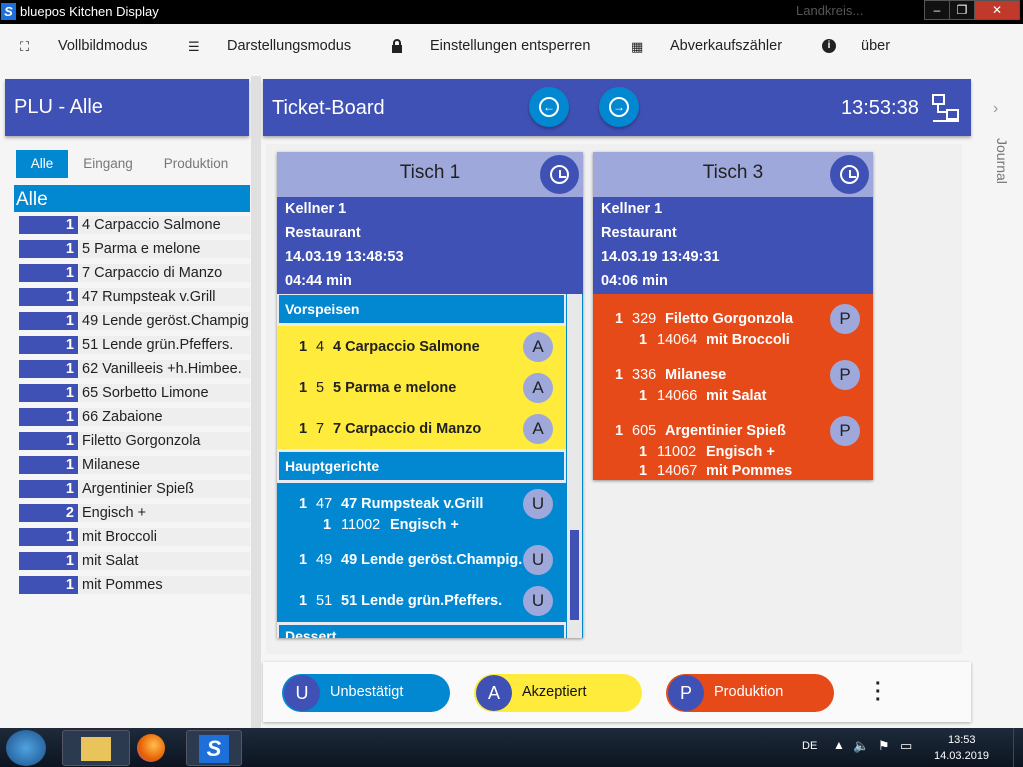  Describe the element at coordinates (133, 537) in the screenshot. I see `plu-row: 1 mit Broccoli` at that location.